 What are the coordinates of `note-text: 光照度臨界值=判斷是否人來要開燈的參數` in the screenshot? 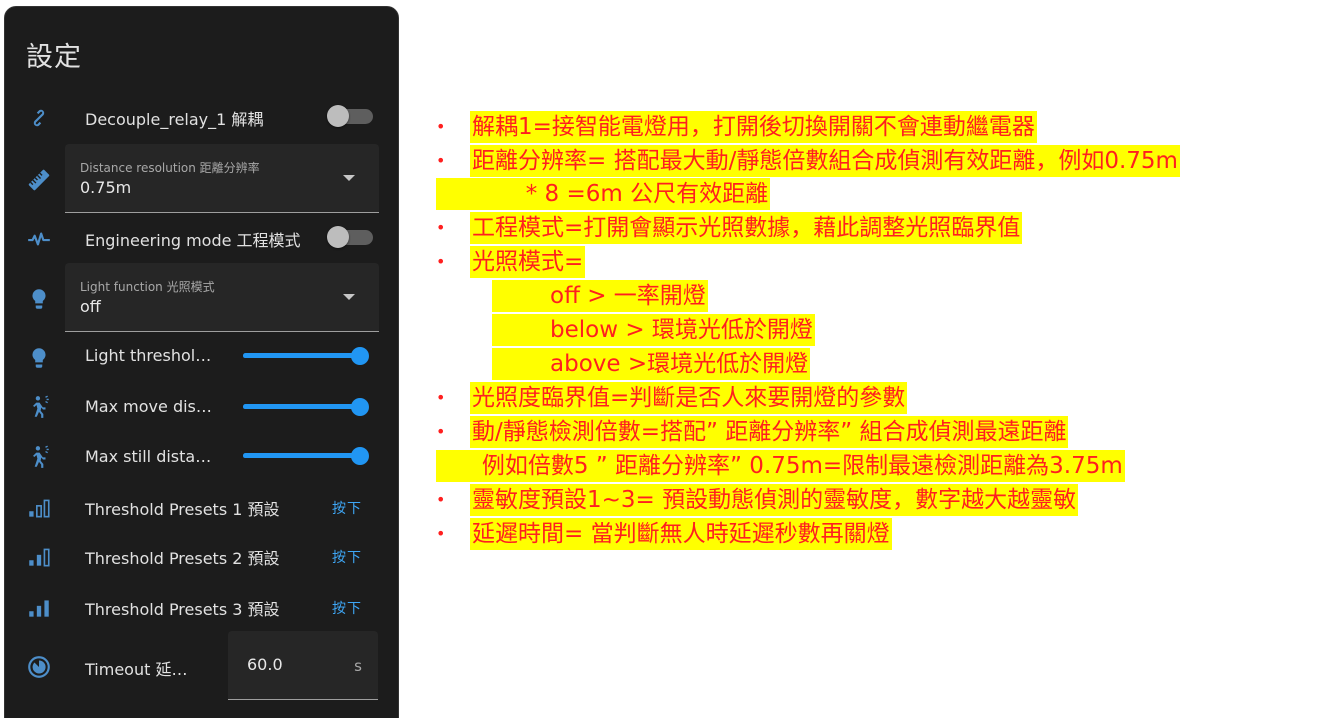 It's located at (689, 398).